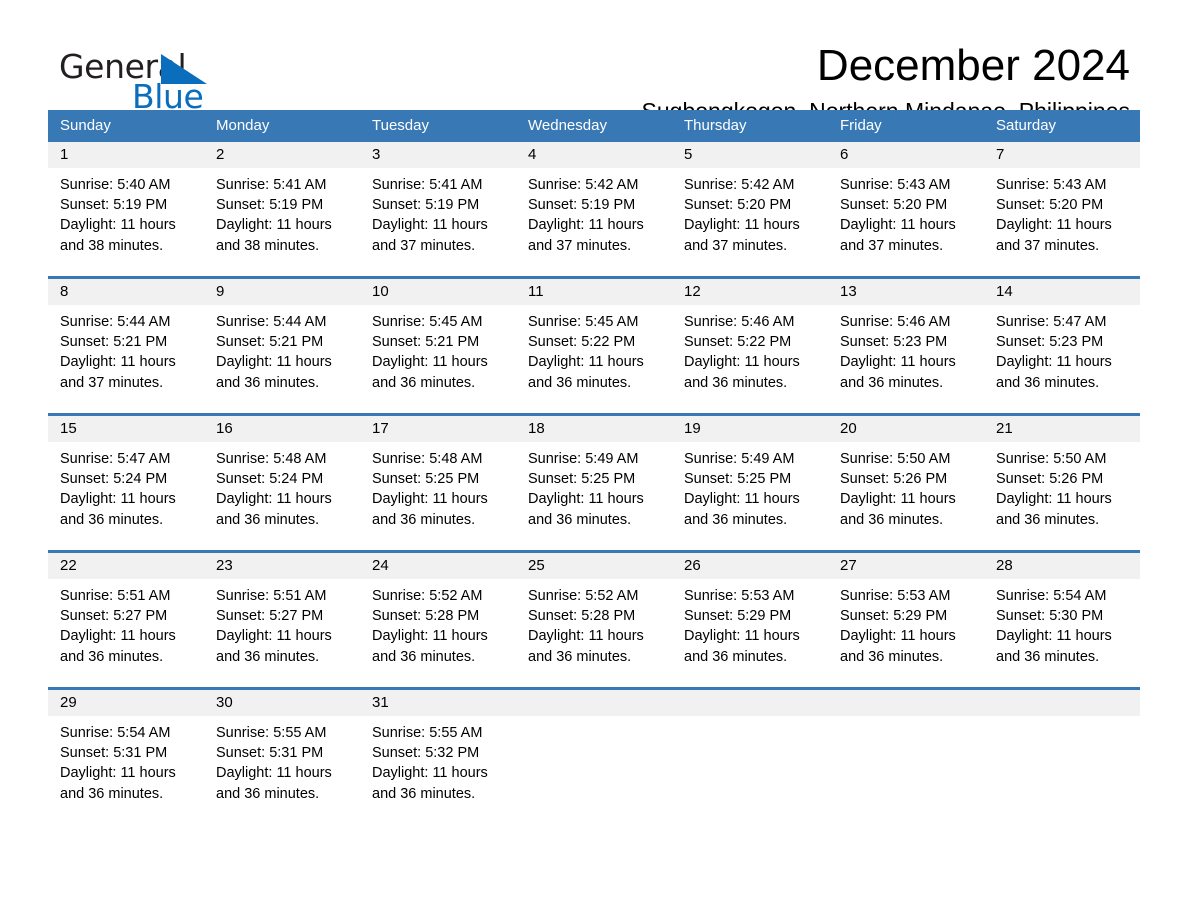 The width and height of the screenshot is (1188, 918). Describe the element at coordinates (583, 596) in the screenshot. I see `day-detail-line: Sunrise: 5:52 AM` at that location.